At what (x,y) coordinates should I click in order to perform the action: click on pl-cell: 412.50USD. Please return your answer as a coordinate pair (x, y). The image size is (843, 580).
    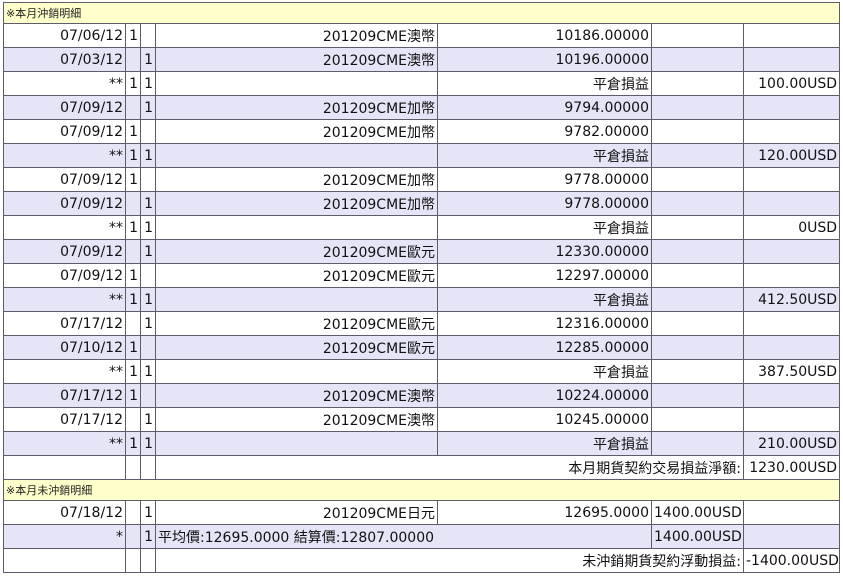
    Looking at the image, I should click on (791, 299).